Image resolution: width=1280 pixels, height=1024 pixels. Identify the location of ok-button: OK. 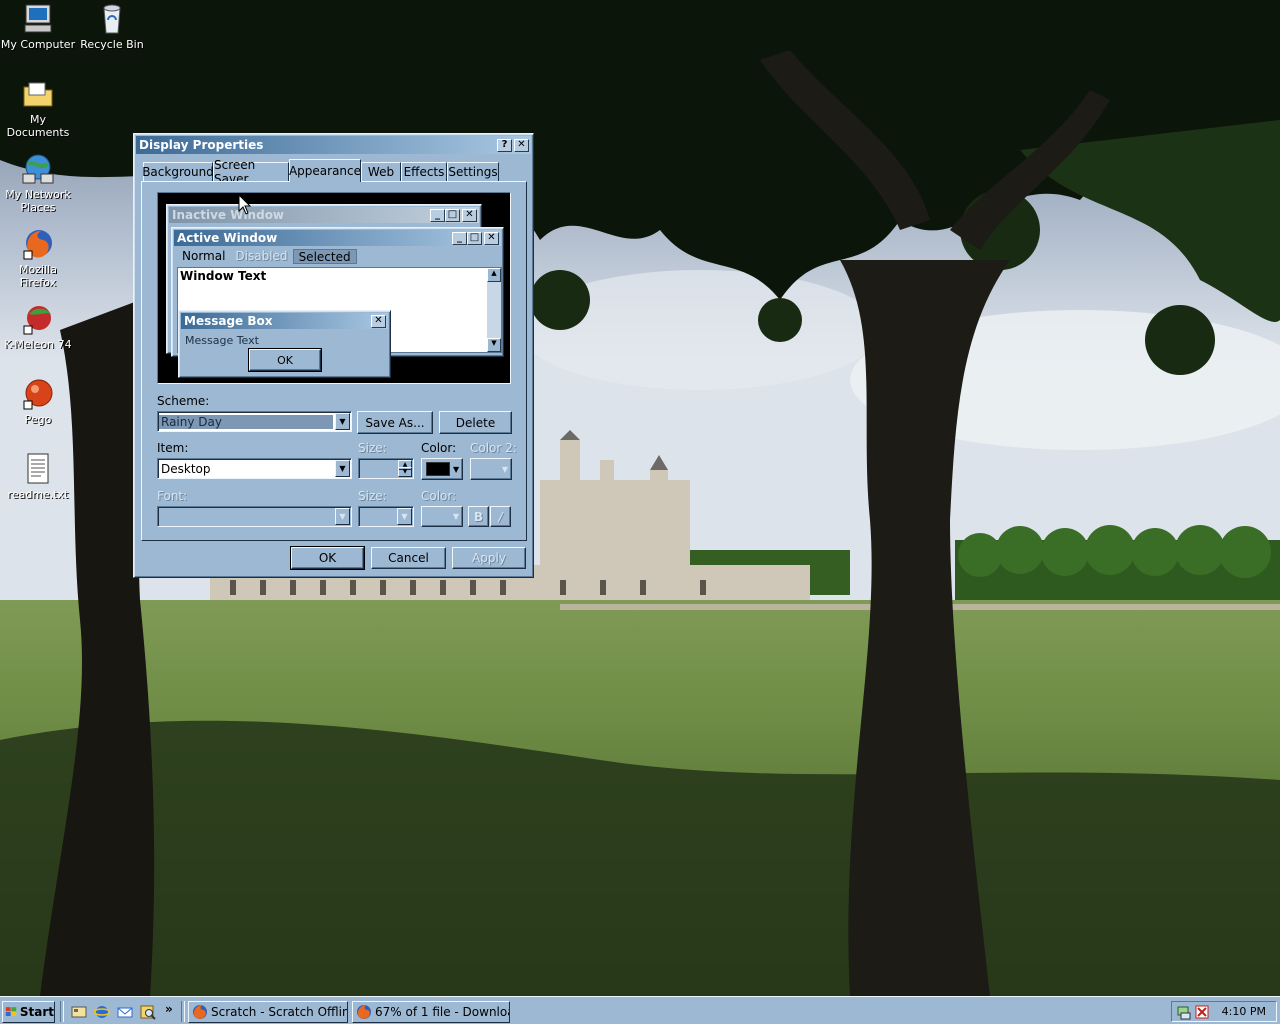
(327, 558).